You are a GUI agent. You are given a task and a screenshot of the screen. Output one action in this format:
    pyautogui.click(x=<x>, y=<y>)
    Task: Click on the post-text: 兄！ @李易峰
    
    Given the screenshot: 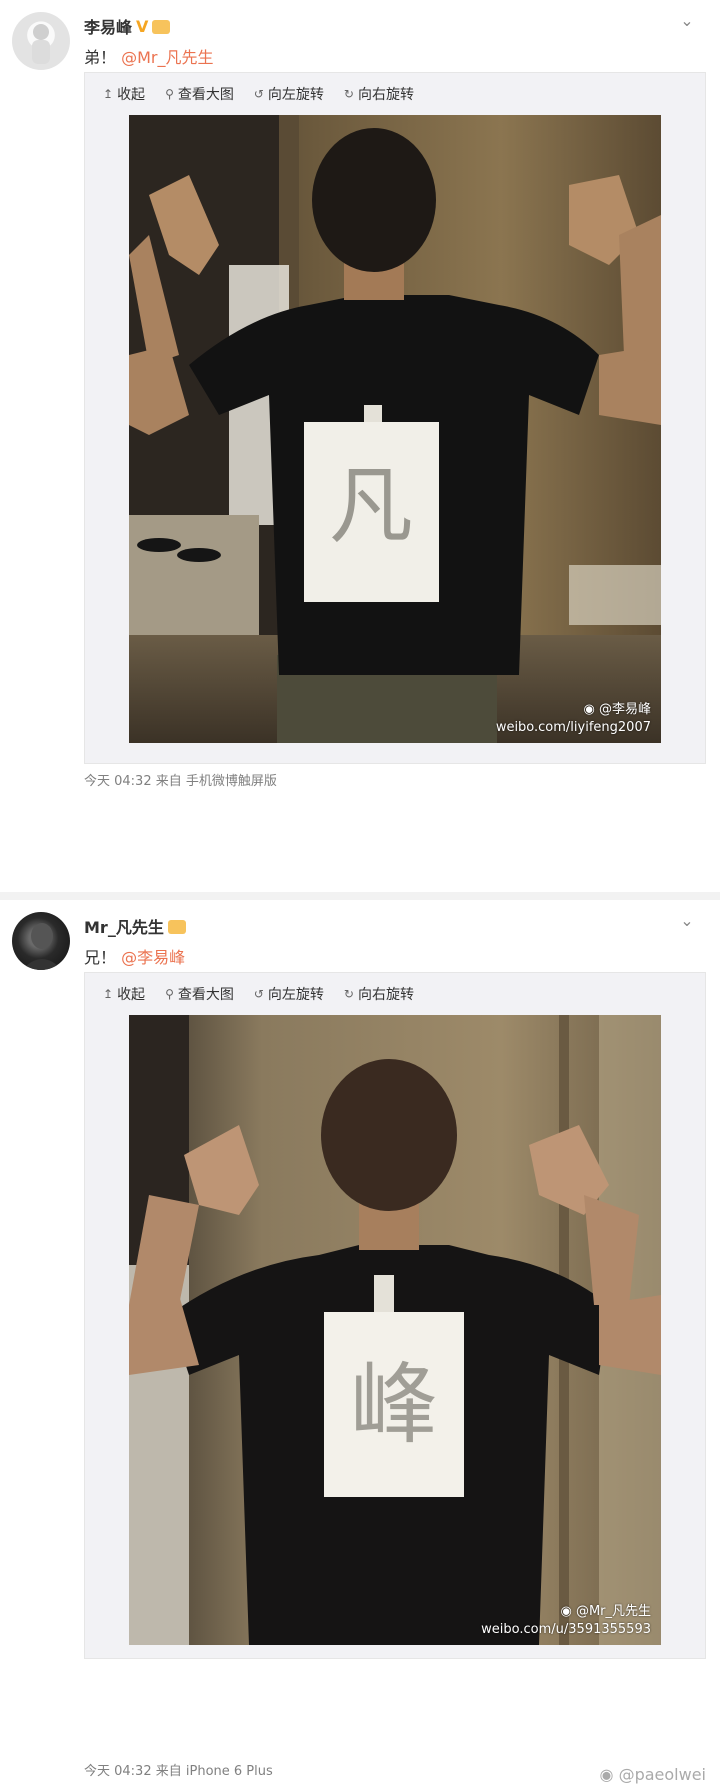 What is the action you would take?
    pyautogui.click(x=134, y=956)
    